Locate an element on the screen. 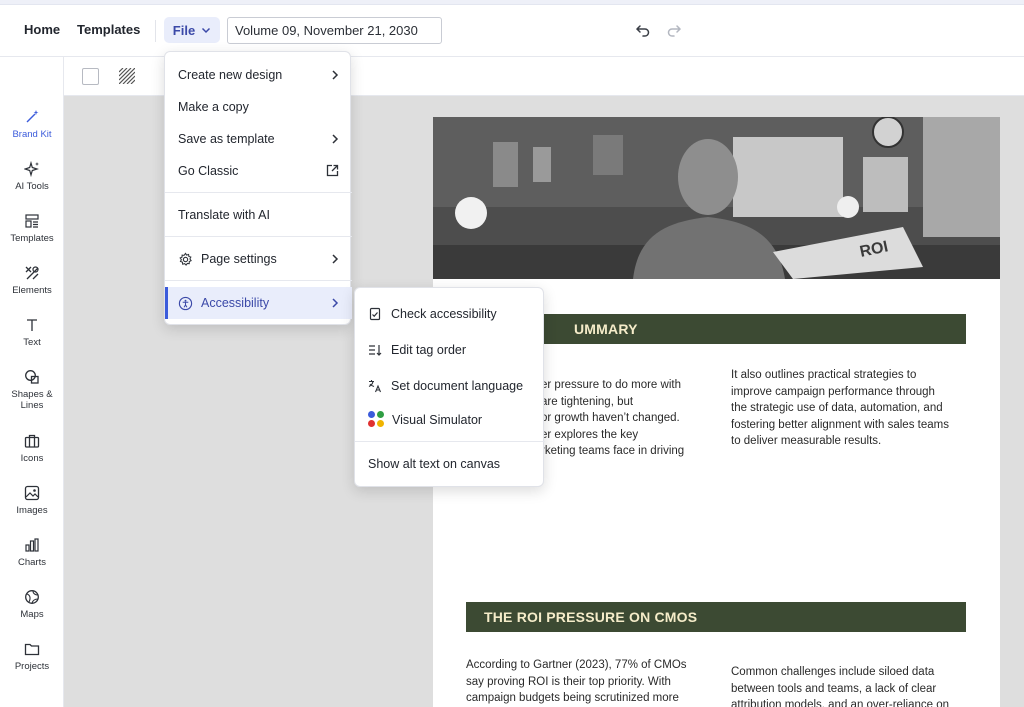 This screenshot has width=1024, height=707. sidebar-item-icons: Icons is located at coordinates (32, 448).